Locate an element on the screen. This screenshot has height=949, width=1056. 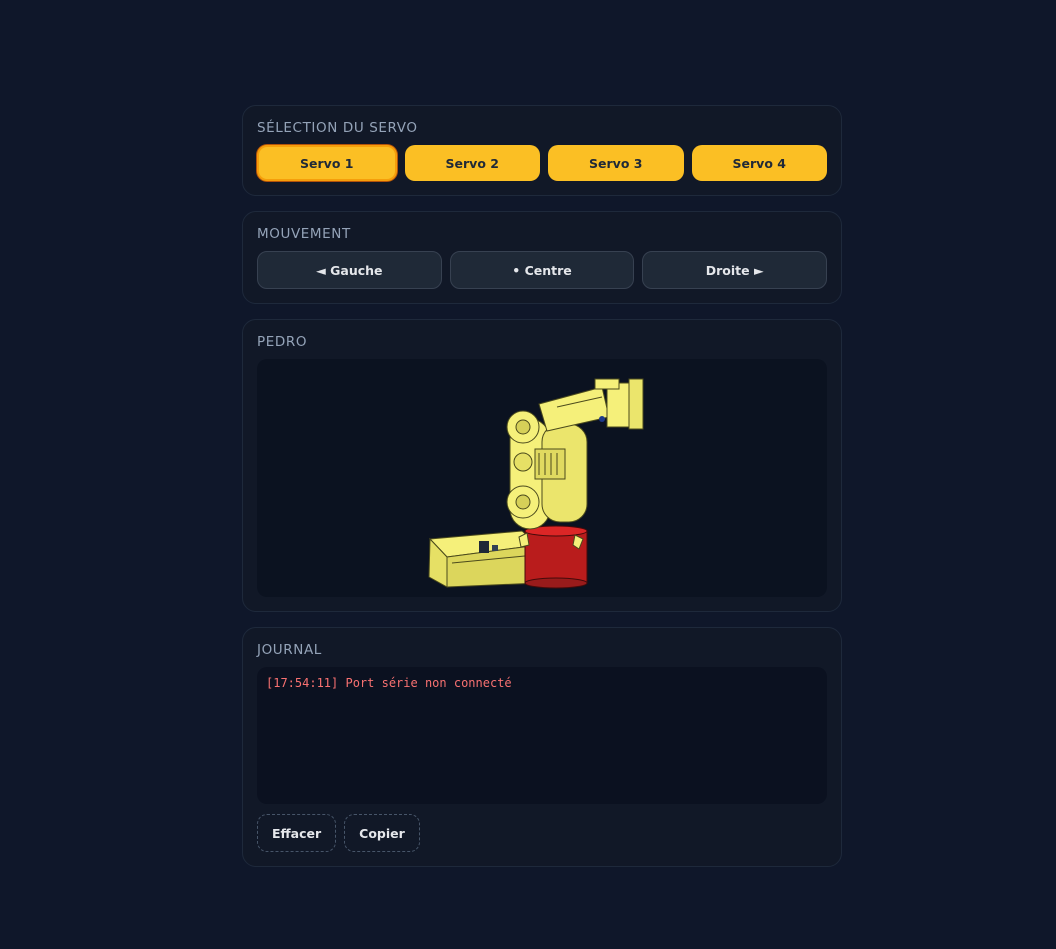
movement-card: MOUVEMENT ◄ Gauche • Centre Droite ► is located at coordinates (542, 257).